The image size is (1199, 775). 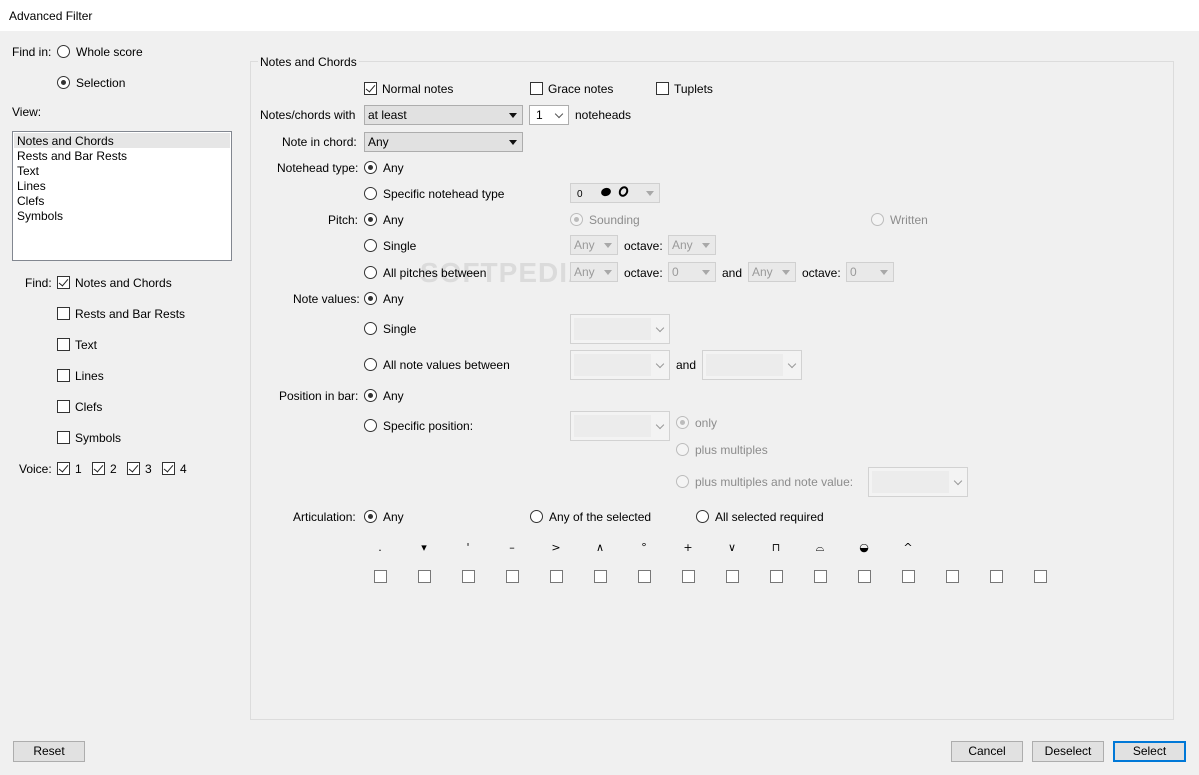 What do you see at coordinates (393, 396) in the screenshot?
I see `position-any-label: Any` at bounding box center [393, 396].